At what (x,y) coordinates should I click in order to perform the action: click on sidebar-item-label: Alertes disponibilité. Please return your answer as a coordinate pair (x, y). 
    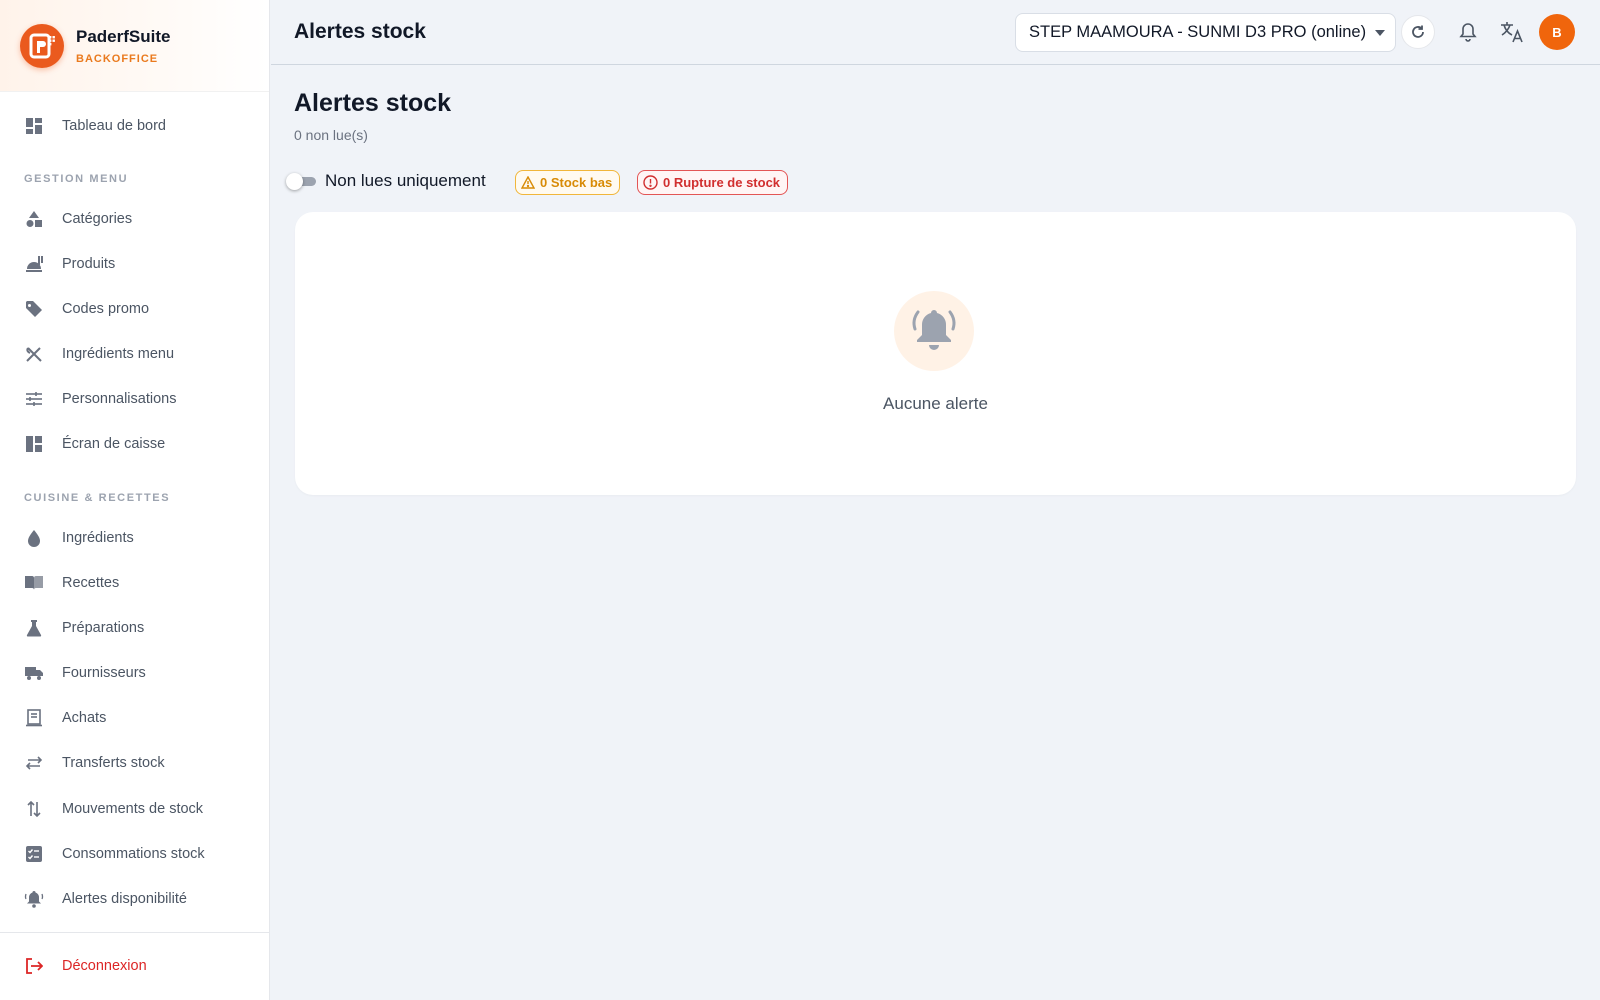
    Looking at the image, I should click on (124, 899).